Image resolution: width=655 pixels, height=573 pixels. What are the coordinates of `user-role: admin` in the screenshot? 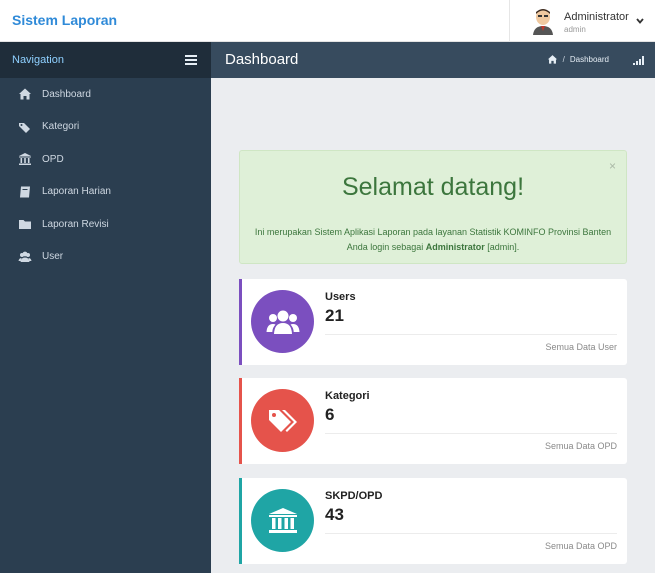 It's located at (575, 29).